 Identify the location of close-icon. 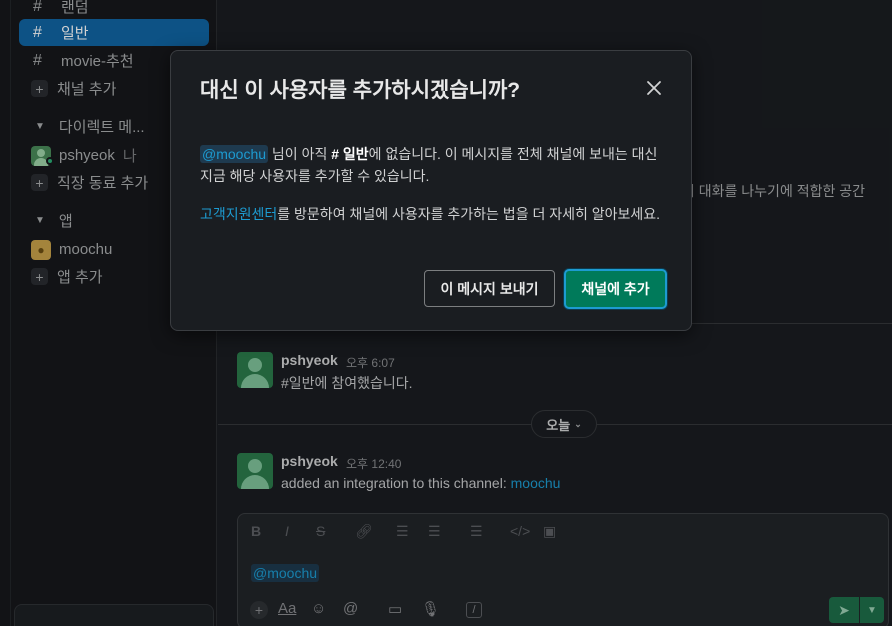
(654, 88).